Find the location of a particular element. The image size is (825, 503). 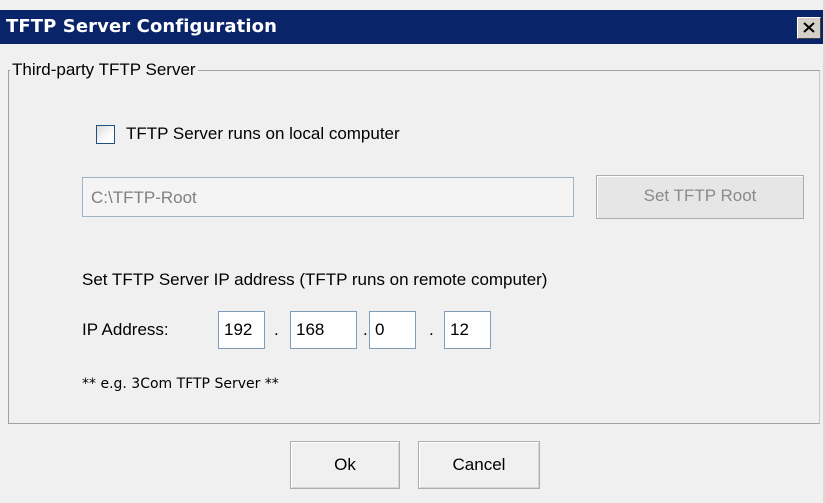

group-legend: Third-party TFTP Server is located at coordinates (104, 70).